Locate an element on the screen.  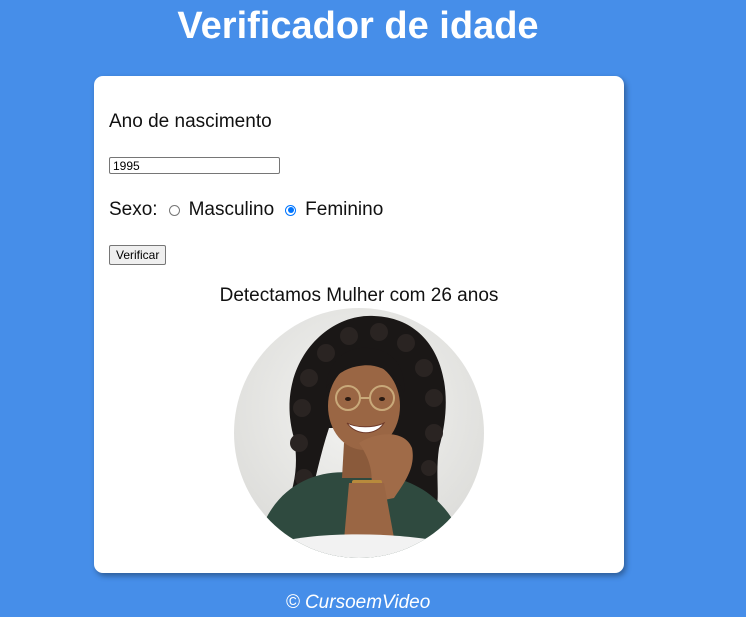
birth-year-label: Ano de nascimento is located at coordinates (190, 121).